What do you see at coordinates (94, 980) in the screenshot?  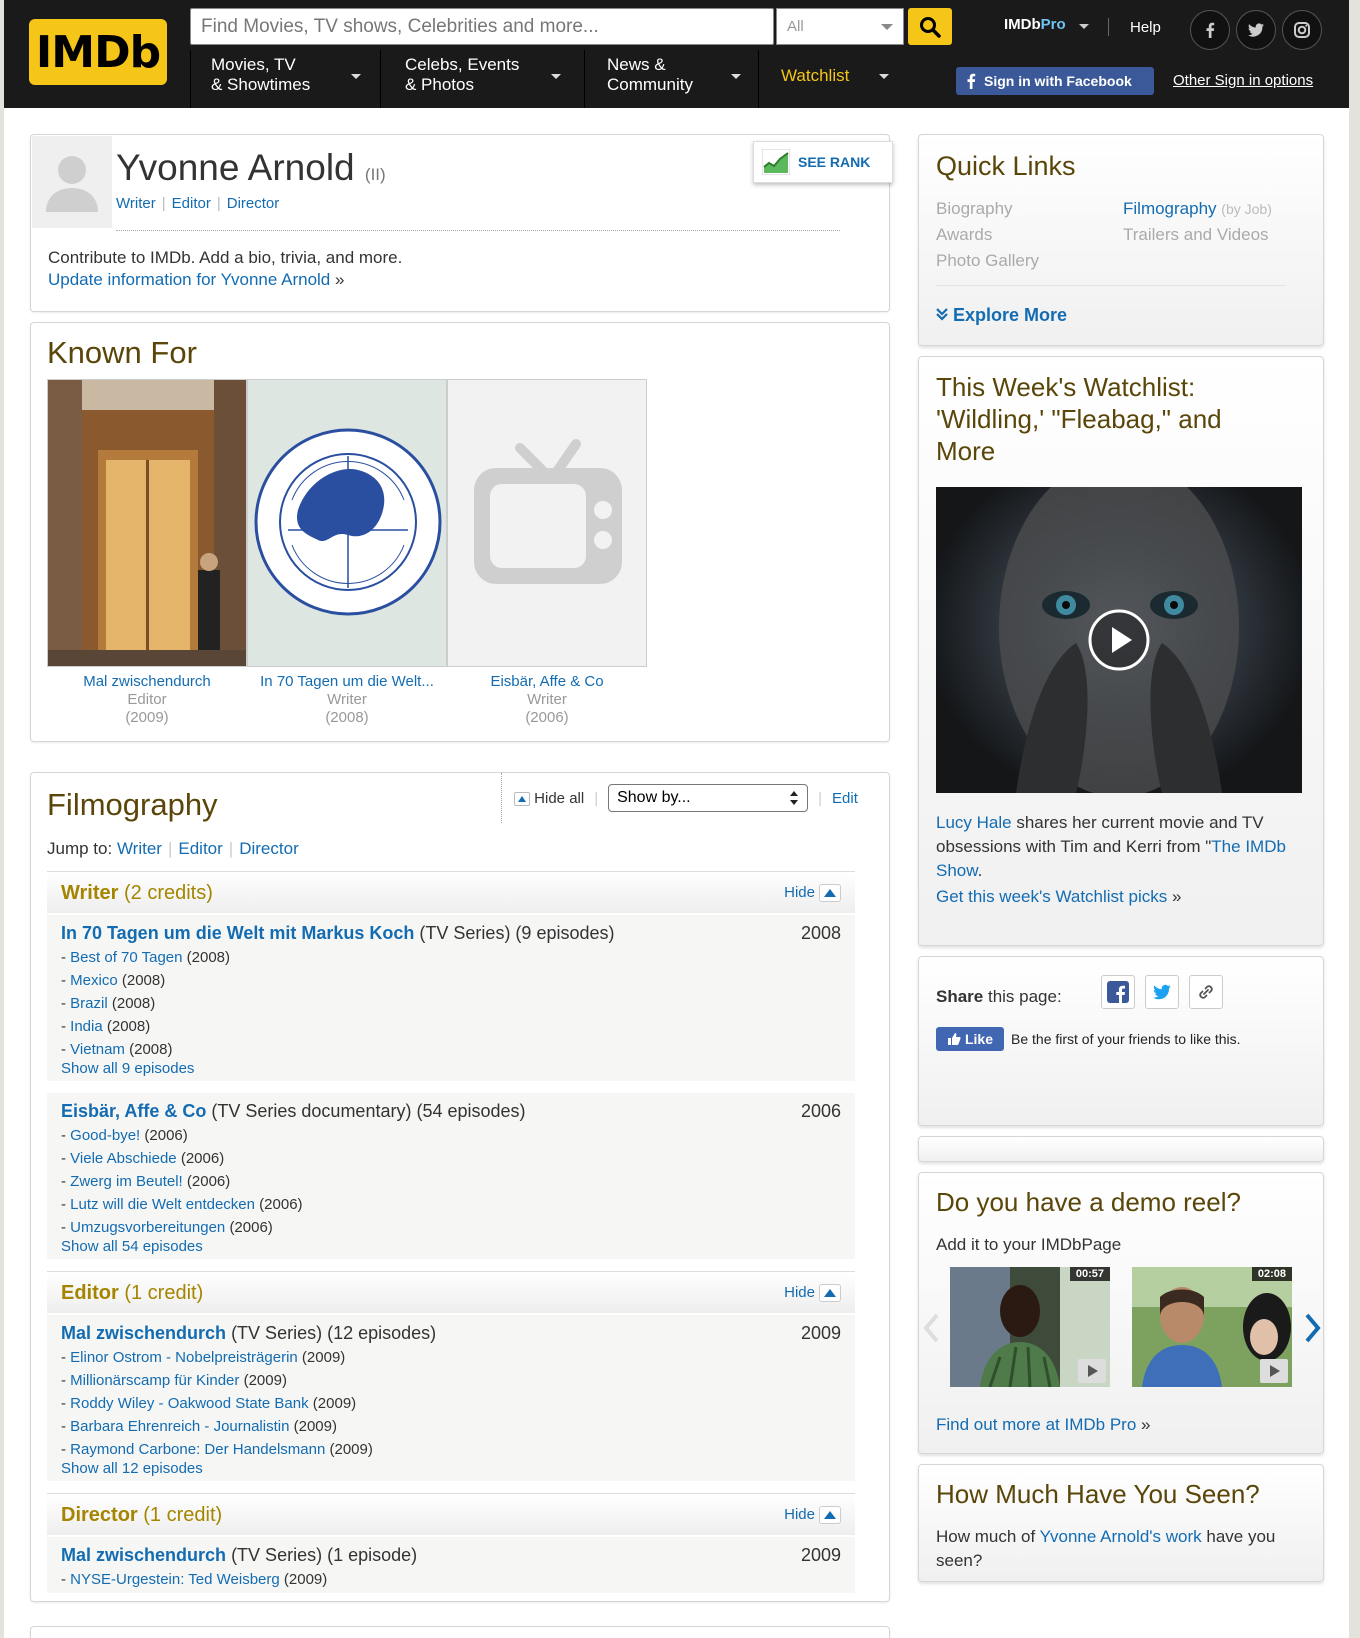 I see `episode-link: Mexico` at bounding box center [94, 980].